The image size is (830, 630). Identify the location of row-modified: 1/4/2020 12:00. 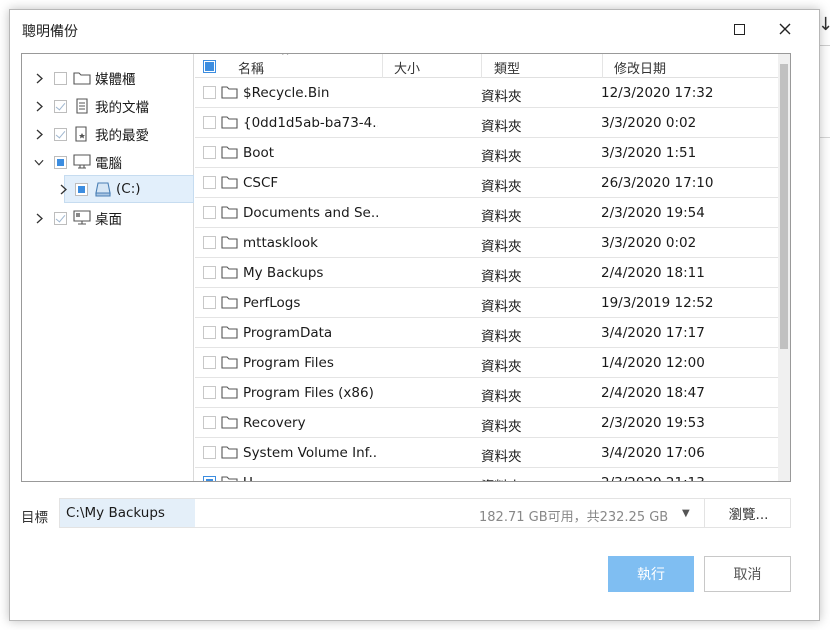
(653, 363).